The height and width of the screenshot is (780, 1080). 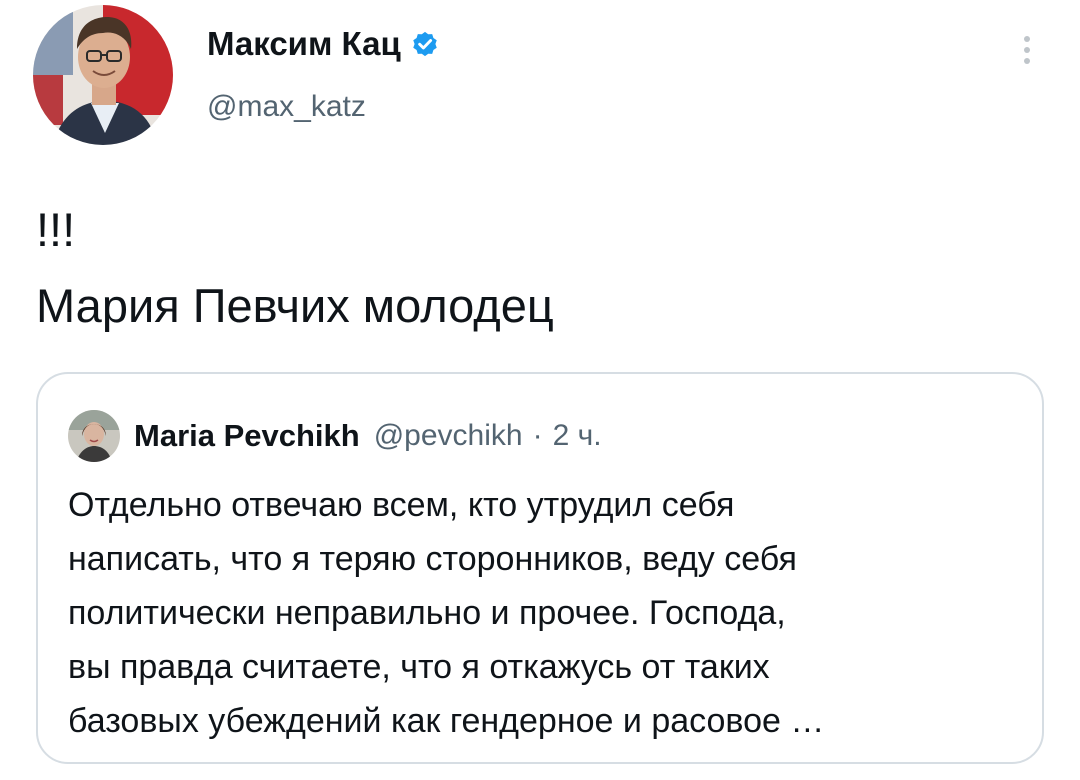 What do you see at coordinates (1027, 50) in the screenshot?
I see `more-vertical-icon` at bounding box center [1027, 50].